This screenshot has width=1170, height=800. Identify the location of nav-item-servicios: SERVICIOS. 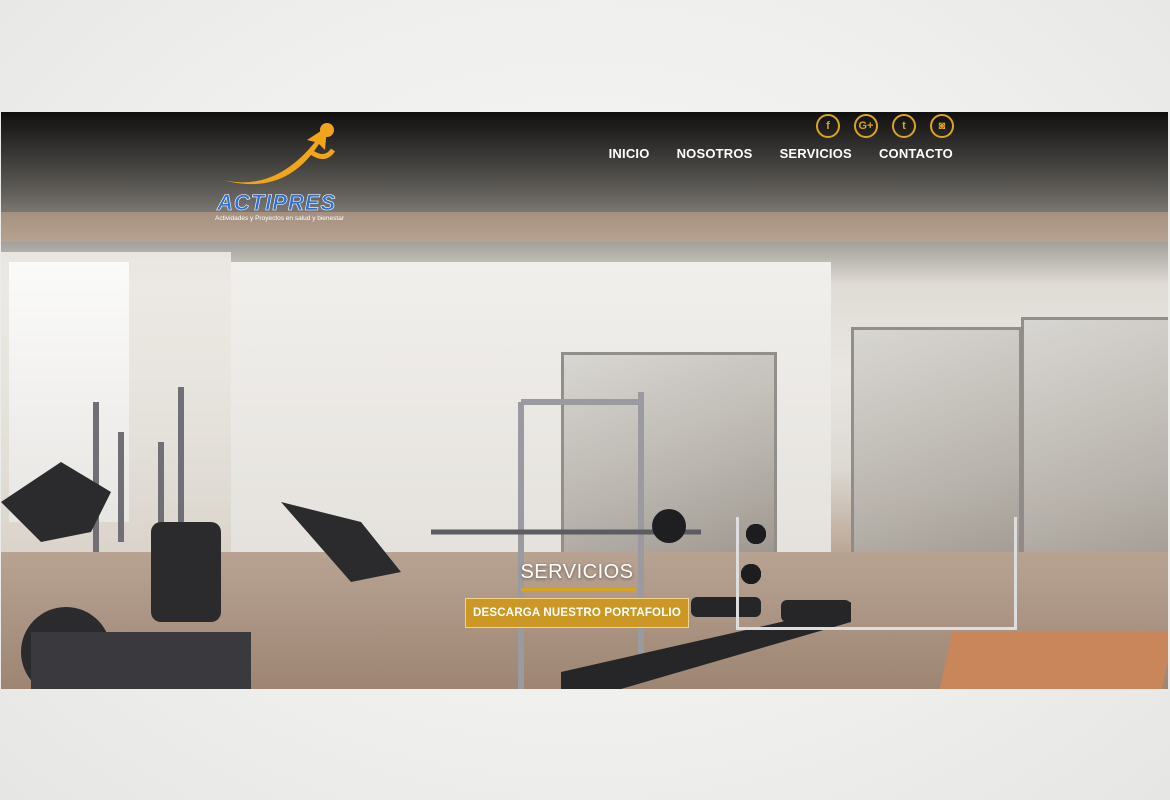
(816, 153).